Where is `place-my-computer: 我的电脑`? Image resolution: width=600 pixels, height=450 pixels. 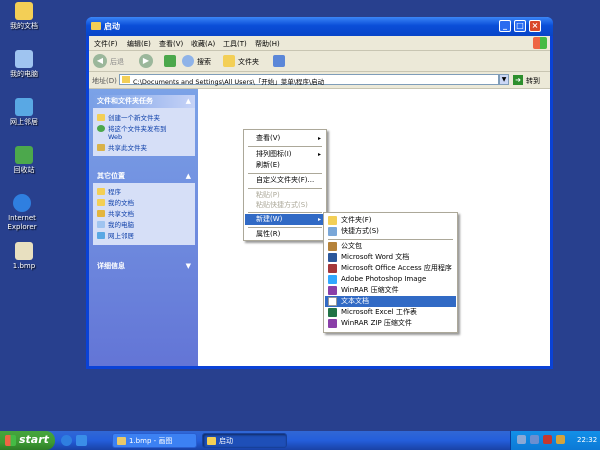
place-my-computer: 我的电脑 is located at coordinates (115, 224).